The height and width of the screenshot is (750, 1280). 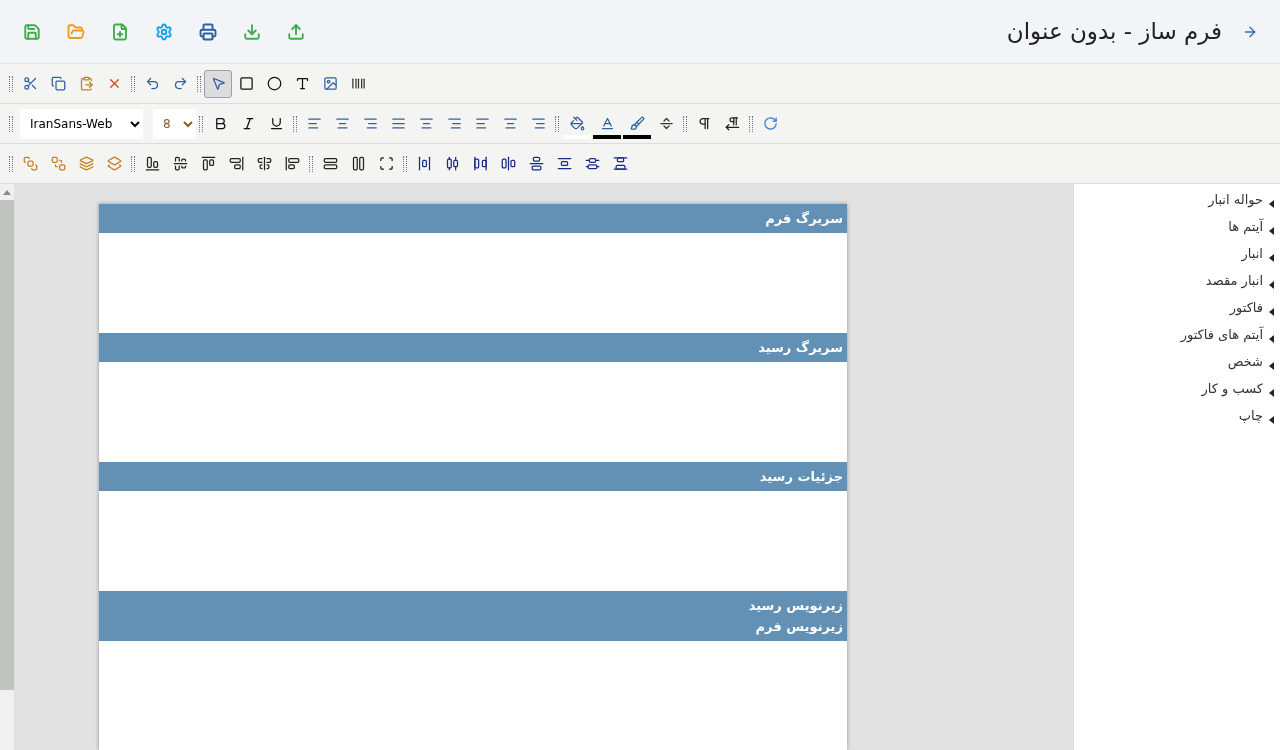 I want to click on undo-icon, so click(x=152, y=83).